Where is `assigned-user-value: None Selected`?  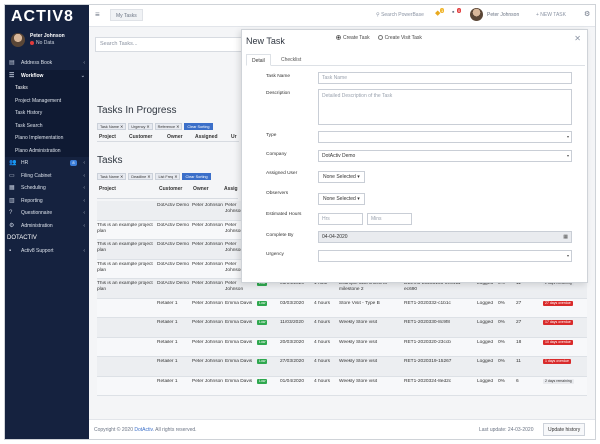
assigned-user-value: None Selected is located at coordinates (339, 177).